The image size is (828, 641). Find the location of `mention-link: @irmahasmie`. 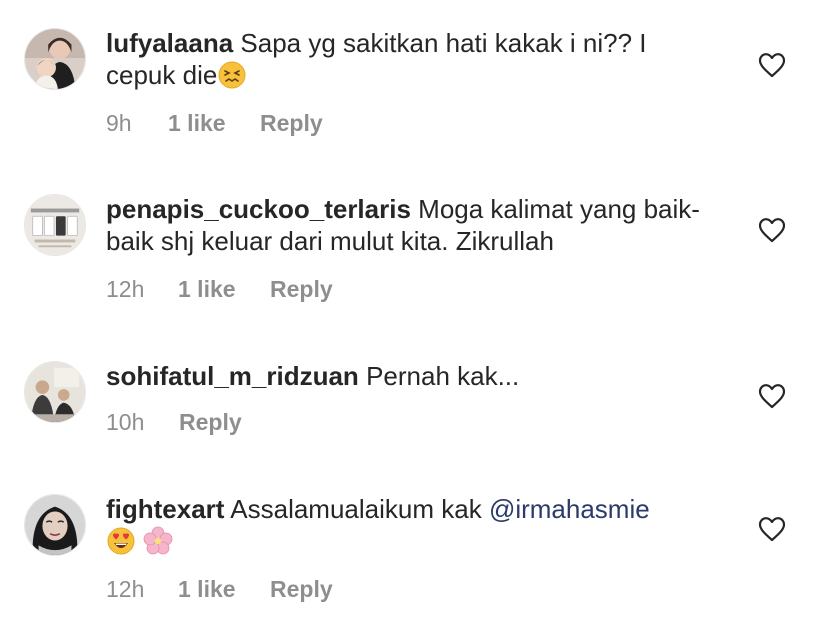

mention-link: @irmahasmie is located at coordinates (569, 509).